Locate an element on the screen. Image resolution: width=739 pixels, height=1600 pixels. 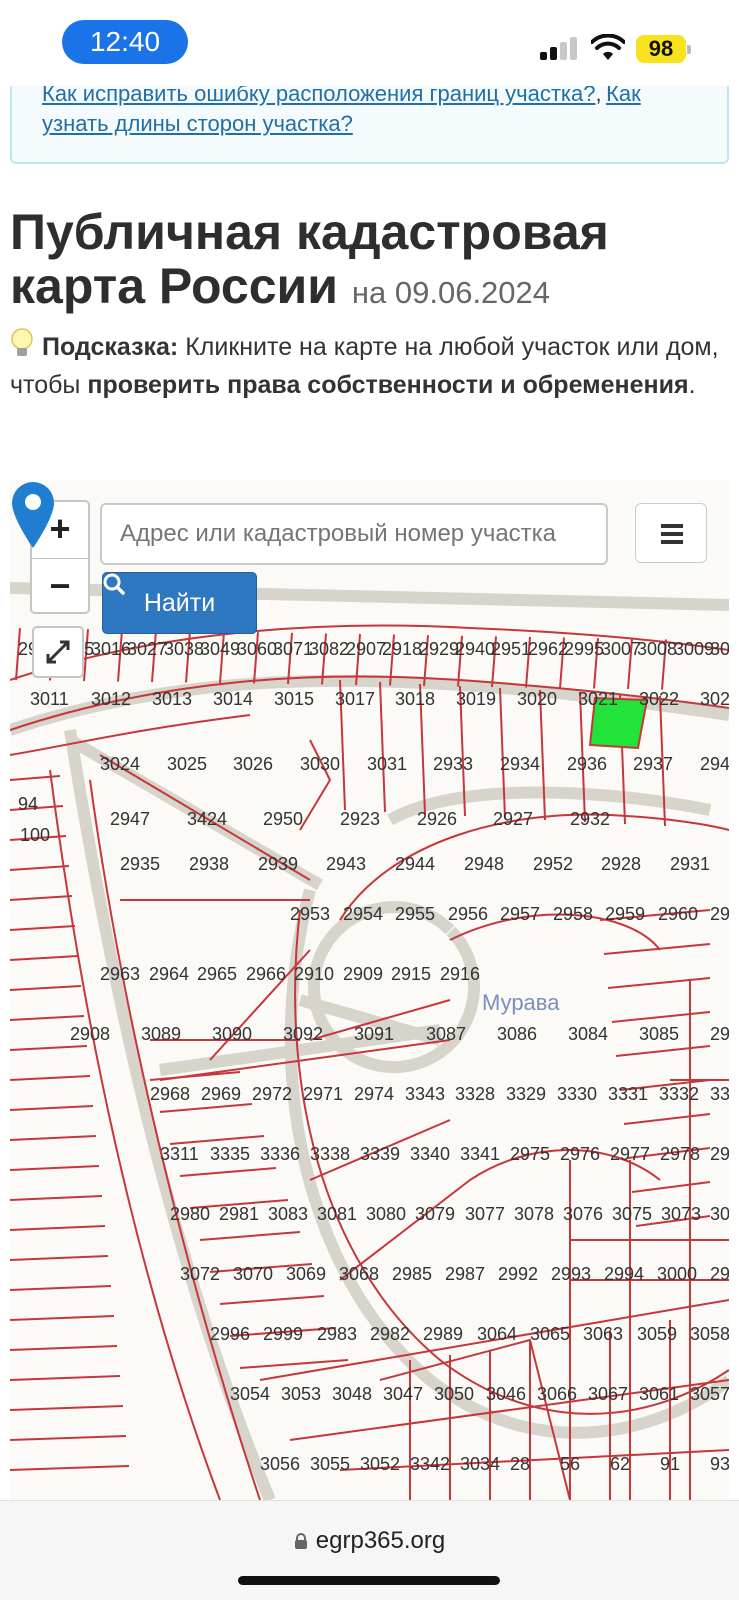
plot-number-label: 2918 is located at coordinates (402, 649).